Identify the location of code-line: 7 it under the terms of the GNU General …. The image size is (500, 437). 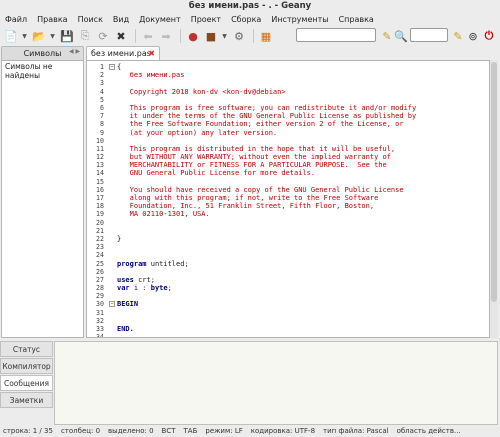
(294, 116).